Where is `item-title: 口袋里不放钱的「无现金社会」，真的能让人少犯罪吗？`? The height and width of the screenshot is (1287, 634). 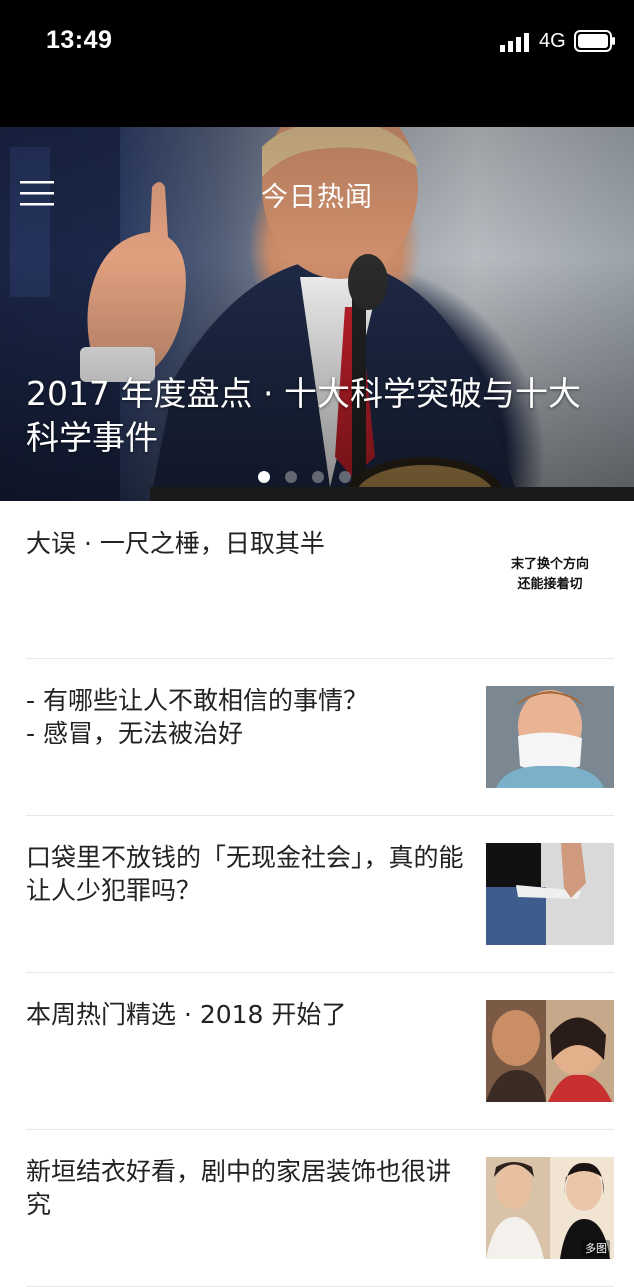 item-title: 口袋里不放钱的「无现金社会」，真的能让人少犯罪吗？ is located at coordinates (245, 874).